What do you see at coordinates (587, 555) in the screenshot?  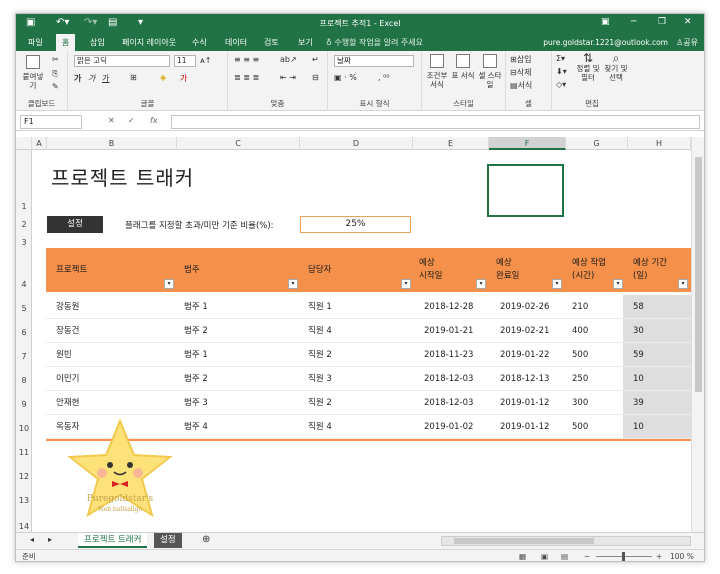 I see `zoom-out-icon: −` at bounding box center [587, 555].